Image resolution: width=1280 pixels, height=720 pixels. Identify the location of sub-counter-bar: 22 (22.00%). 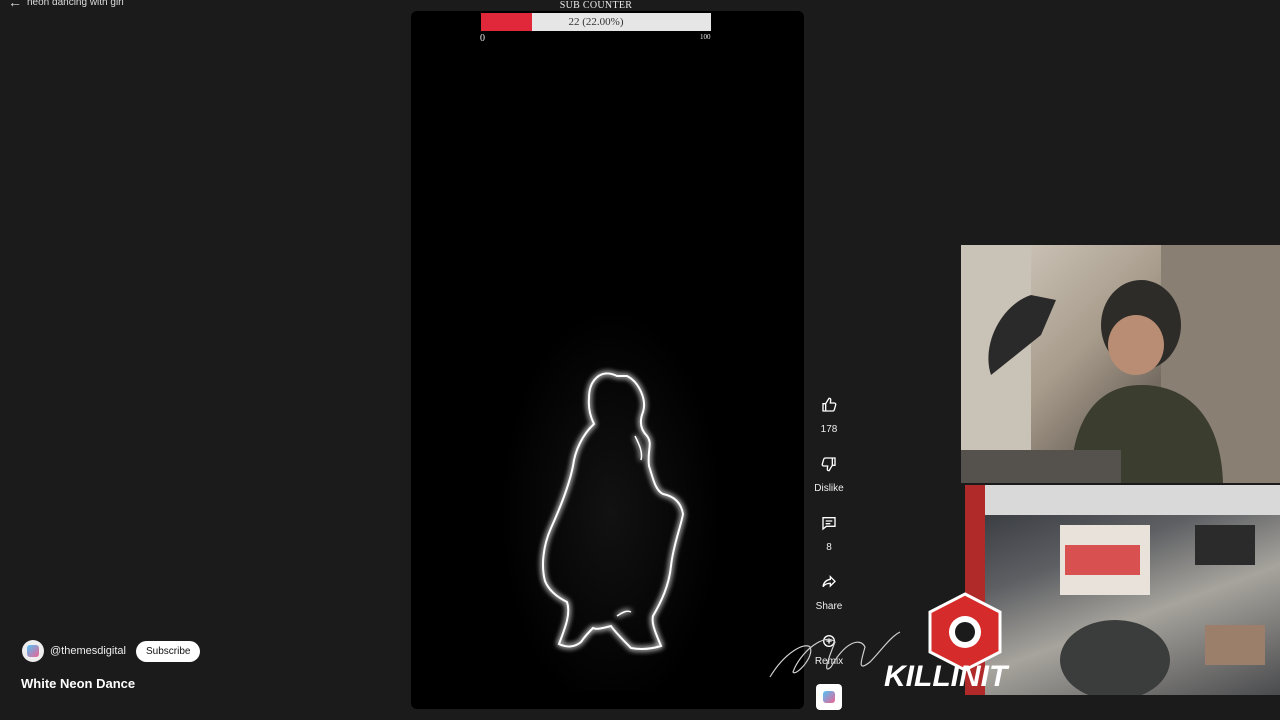
(596, 22).